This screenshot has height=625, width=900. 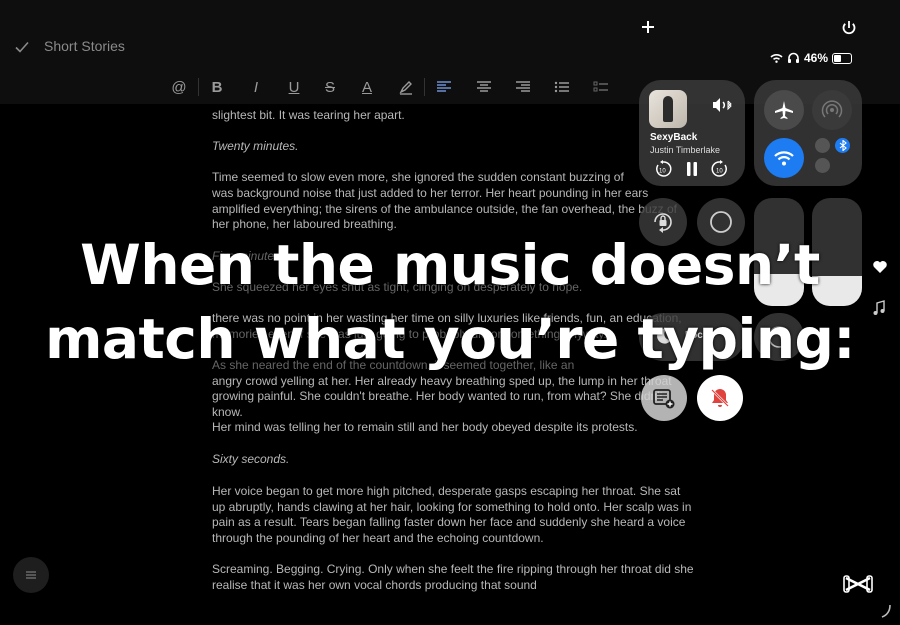 I want to click on skip-back-icon: 10, so click(x=663, y=169).